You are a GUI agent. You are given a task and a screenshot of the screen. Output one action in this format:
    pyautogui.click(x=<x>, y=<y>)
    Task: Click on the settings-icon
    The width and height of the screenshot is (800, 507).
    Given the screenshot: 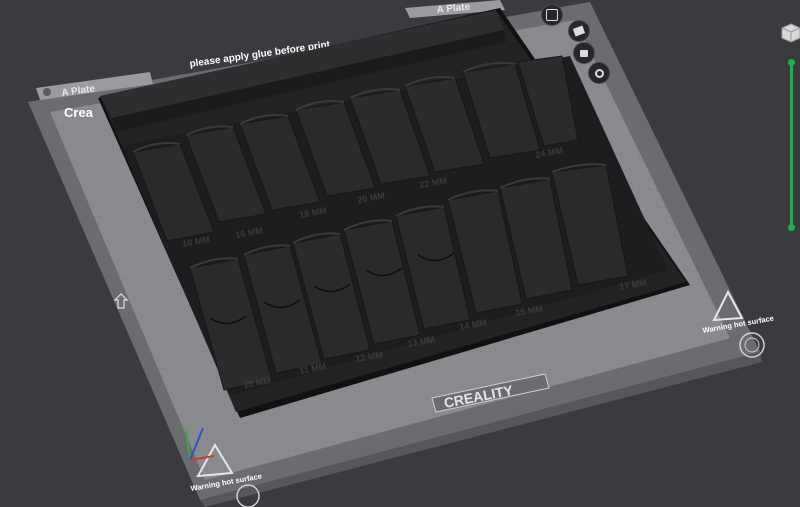 What is the action you would take?
    pyautogui.click(x=599, y=73)
    